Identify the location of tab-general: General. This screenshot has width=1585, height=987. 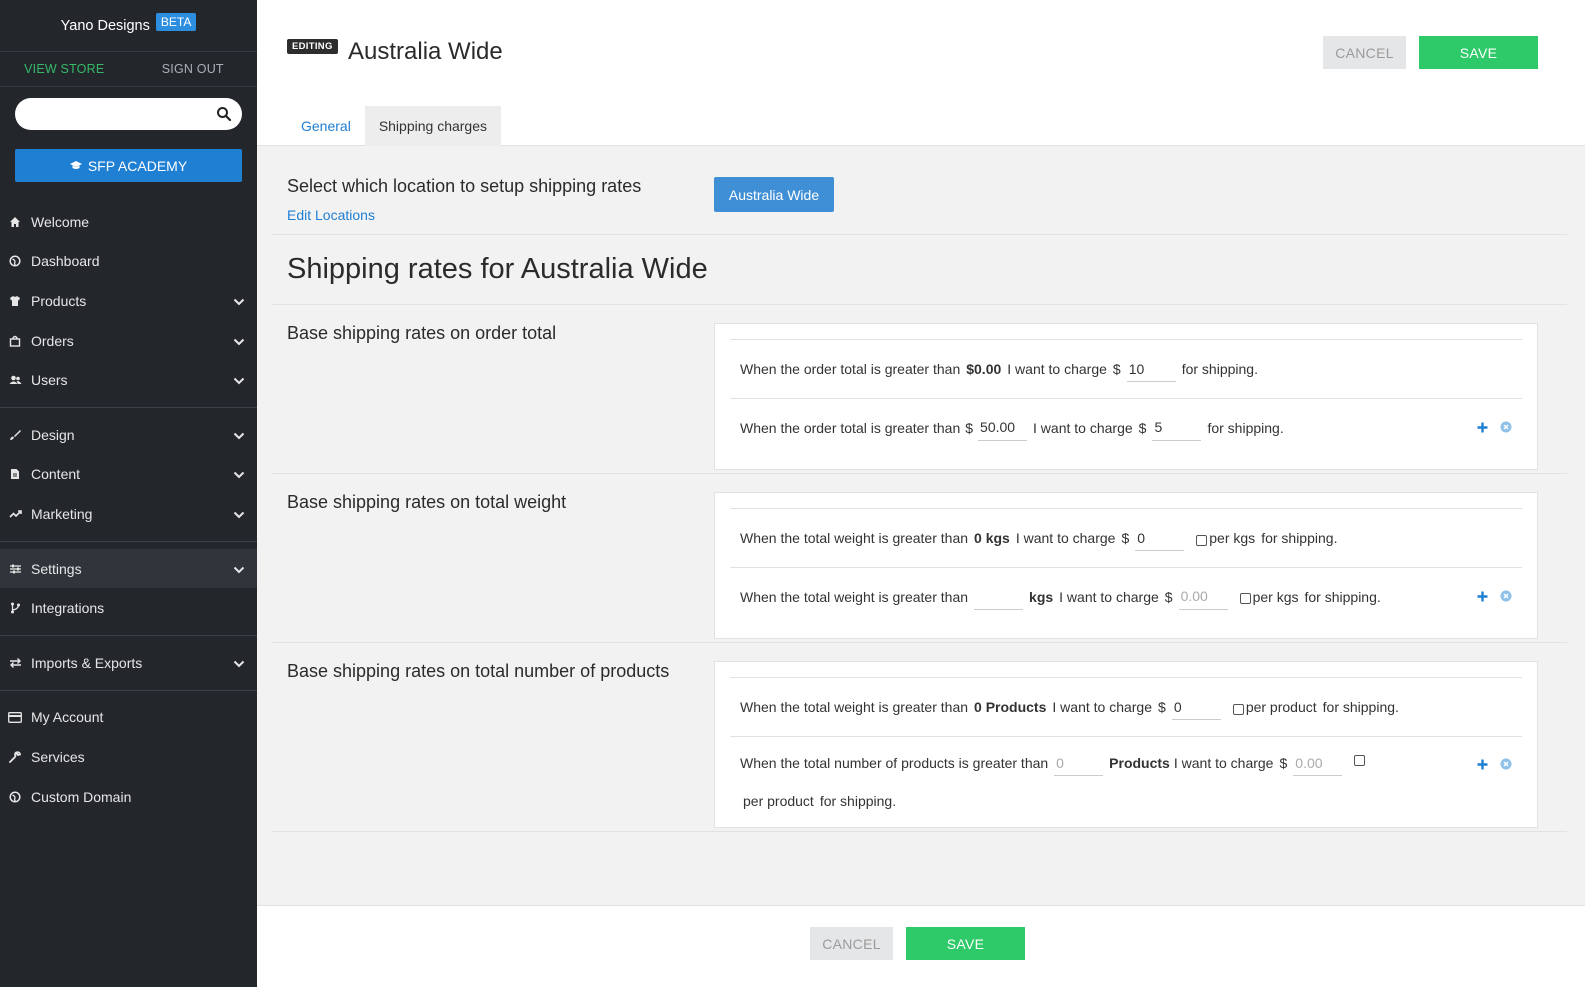
(326, 126).